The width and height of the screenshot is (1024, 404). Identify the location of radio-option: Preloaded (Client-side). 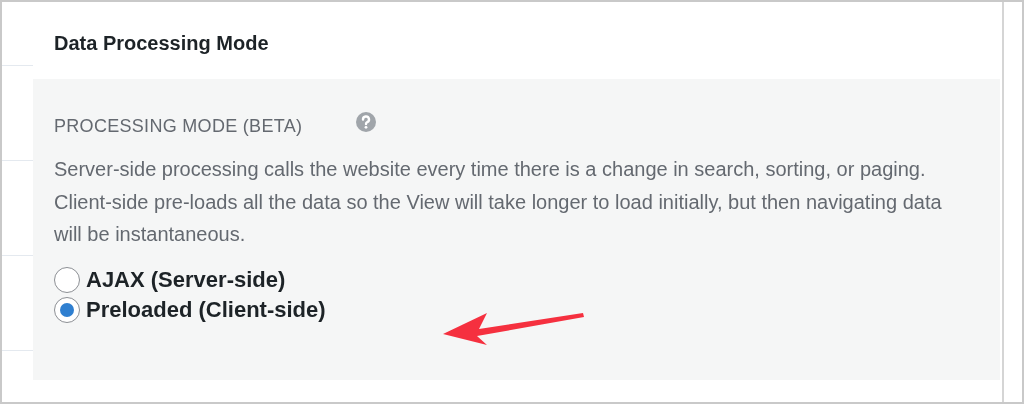
(517, 309).